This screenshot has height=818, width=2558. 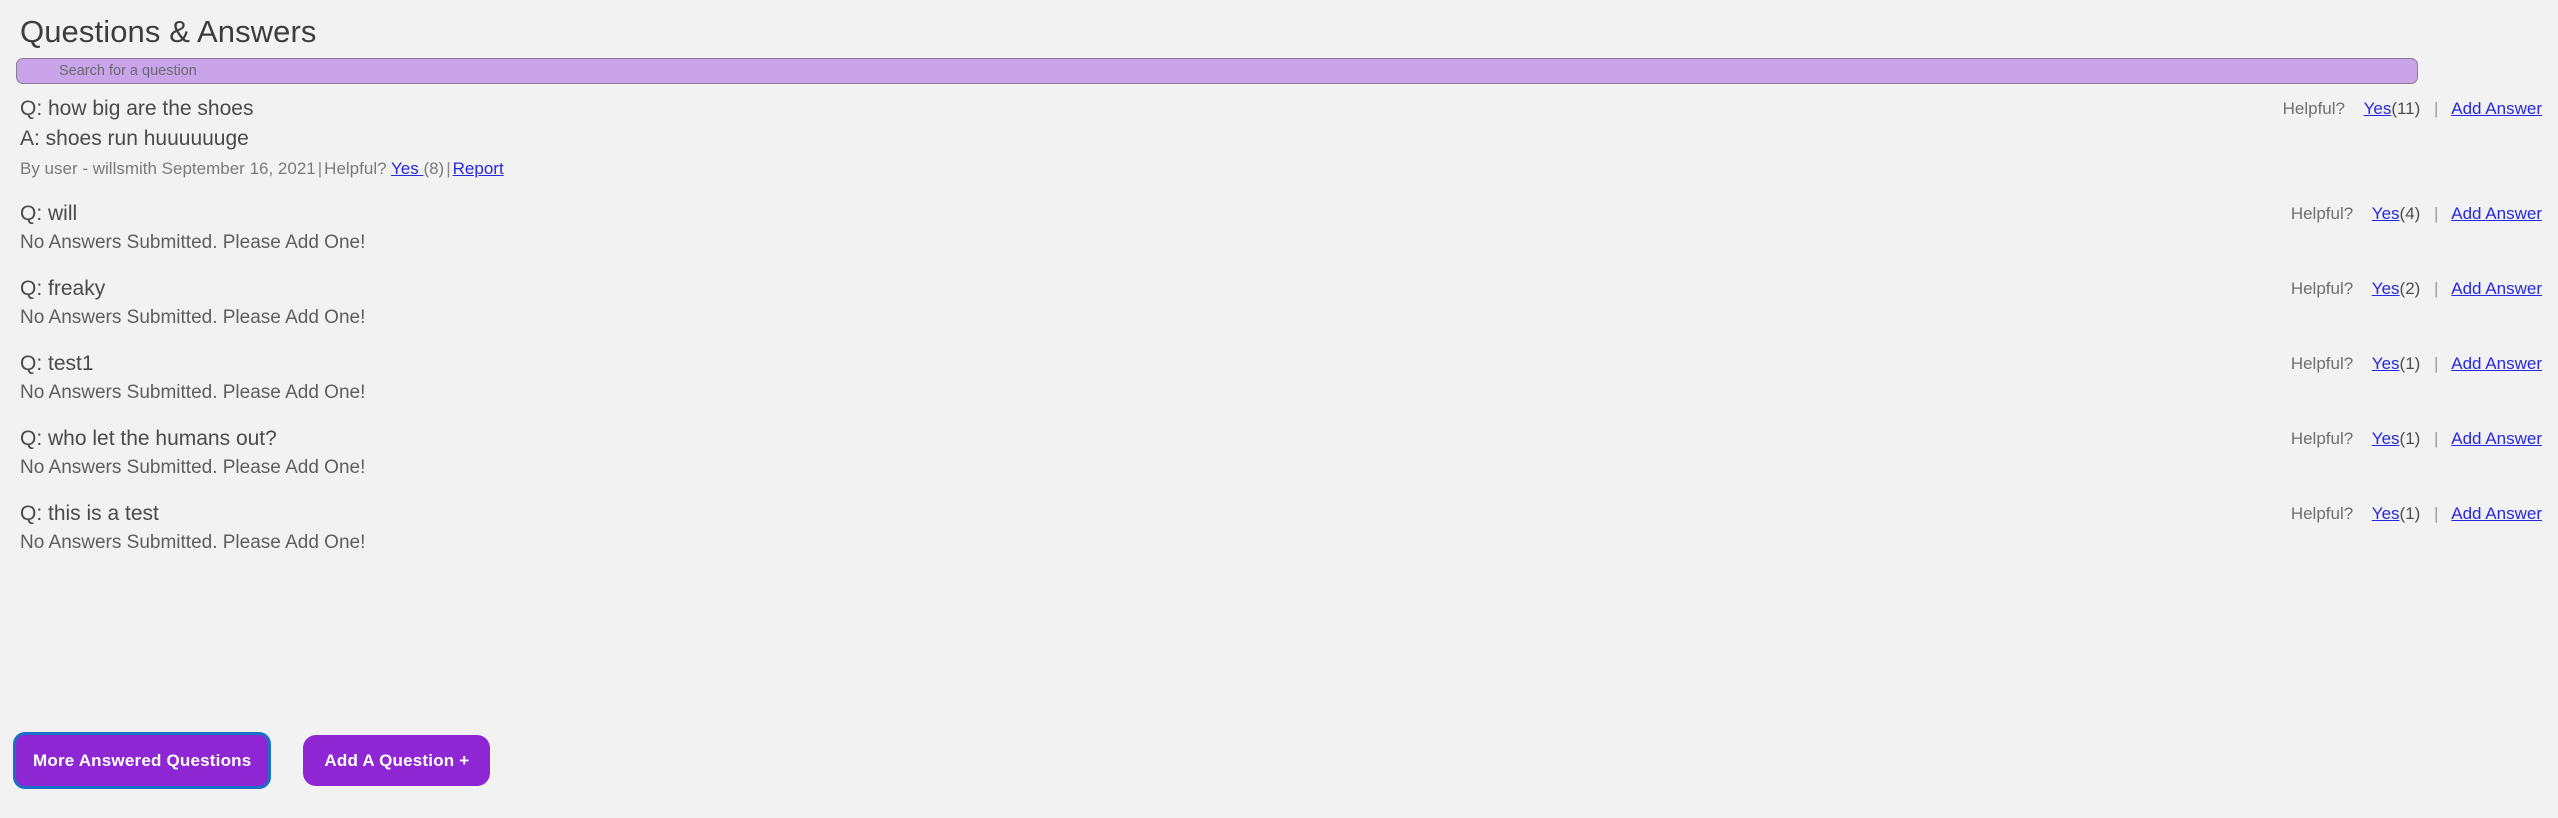 I want to click on question-text: Q: this is a test, so click(x=89, y=513).